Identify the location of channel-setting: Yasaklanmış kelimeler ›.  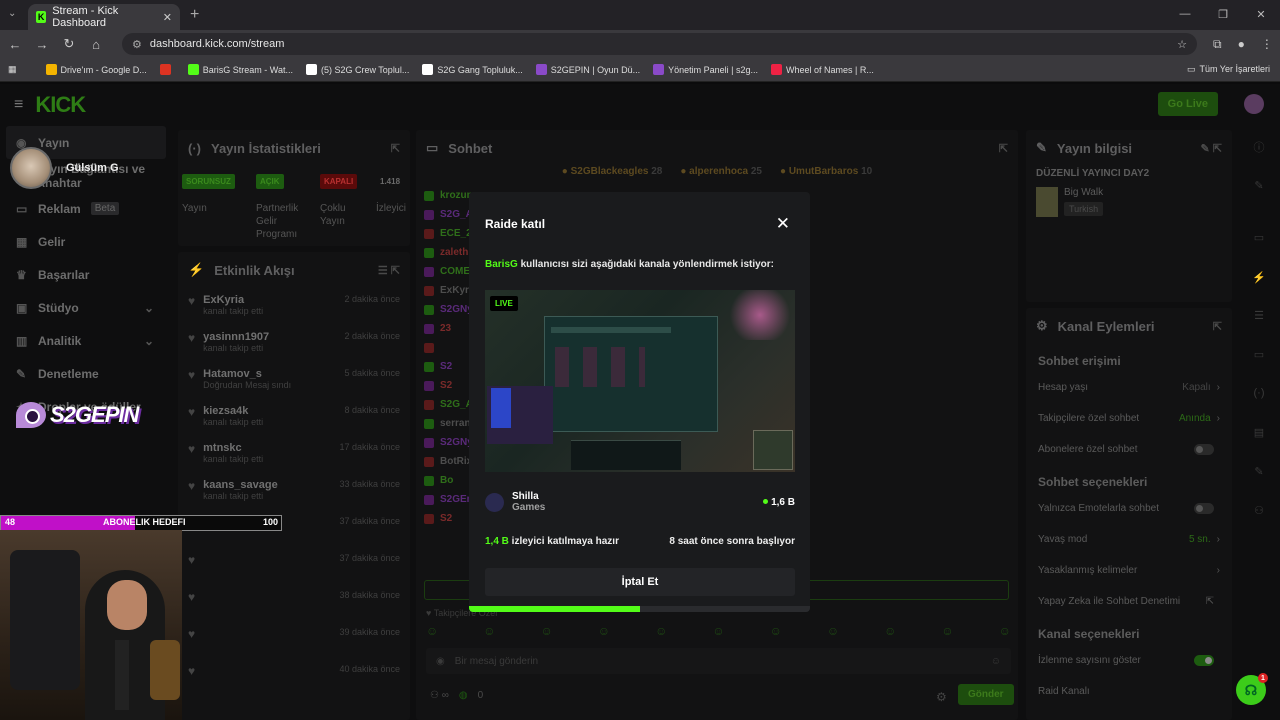
(1129, 570).